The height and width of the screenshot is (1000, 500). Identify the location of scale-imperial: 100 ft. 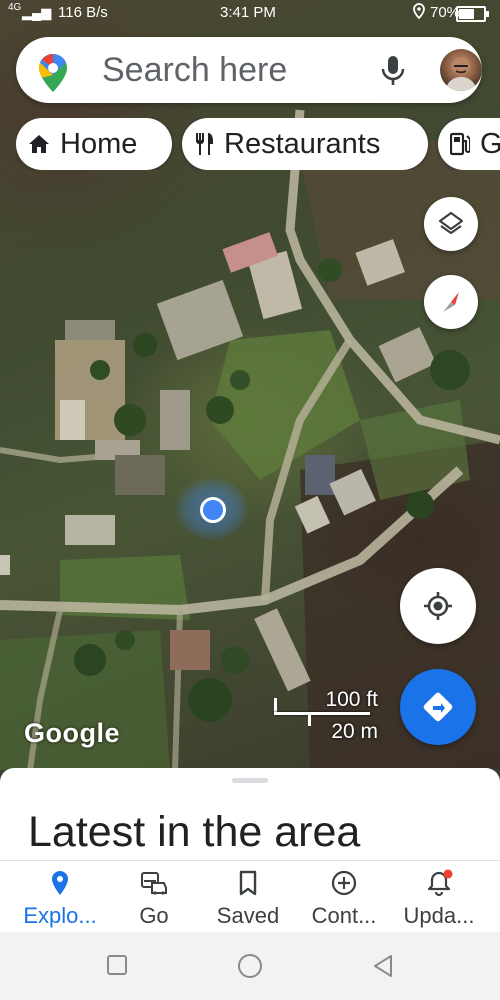
(351, 699).